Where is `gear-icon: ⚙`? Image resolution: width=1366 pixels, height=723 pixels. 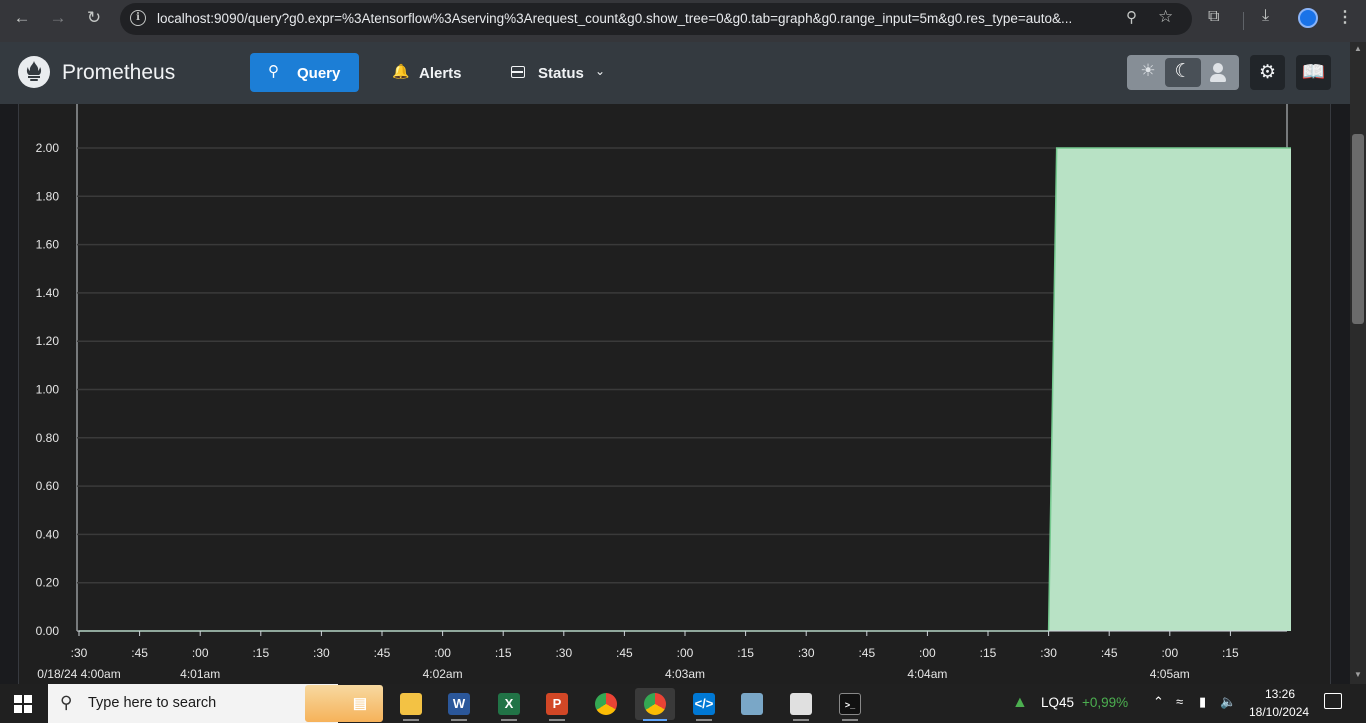
gear-icon: ⚙ is located at coordinates (1267, 72).